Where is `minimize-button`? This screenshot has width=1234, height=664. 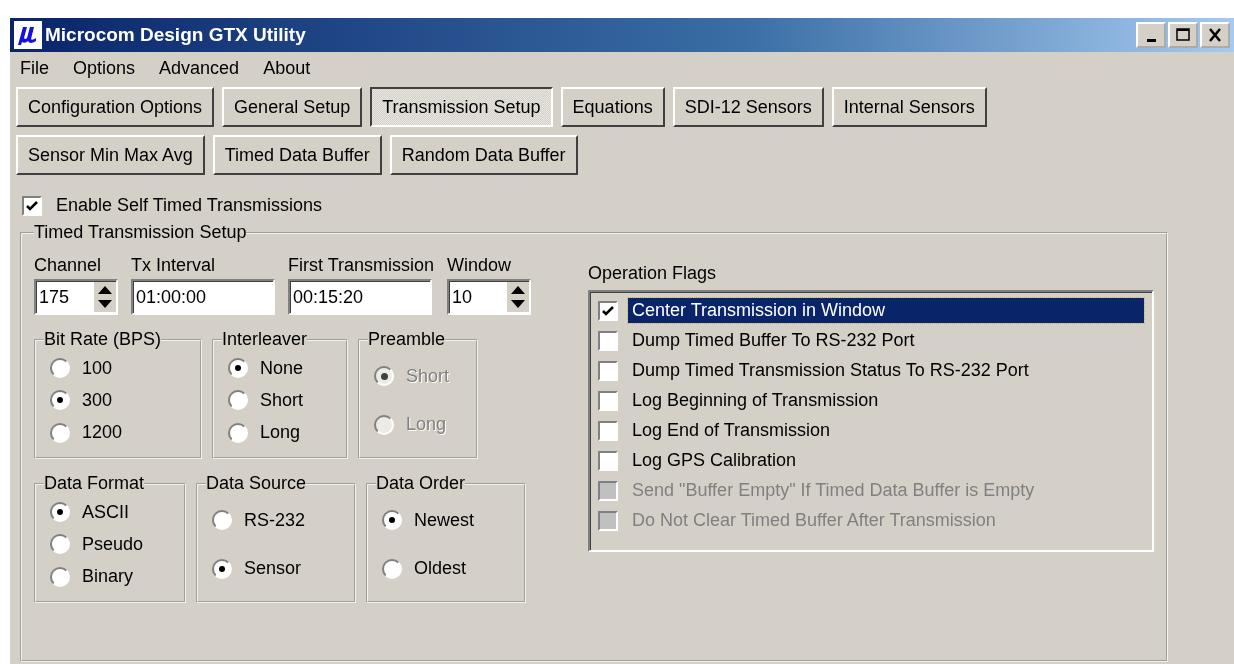 minimize-button is located at coordinates (1151, 35).